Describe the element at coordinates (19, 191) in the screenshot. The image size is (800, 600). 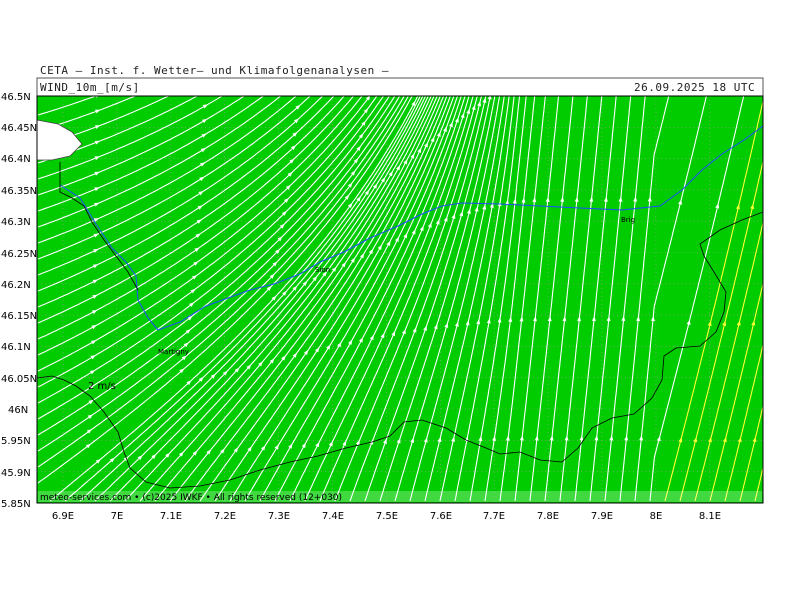
I see `lat-label: 46.35N` at that location.